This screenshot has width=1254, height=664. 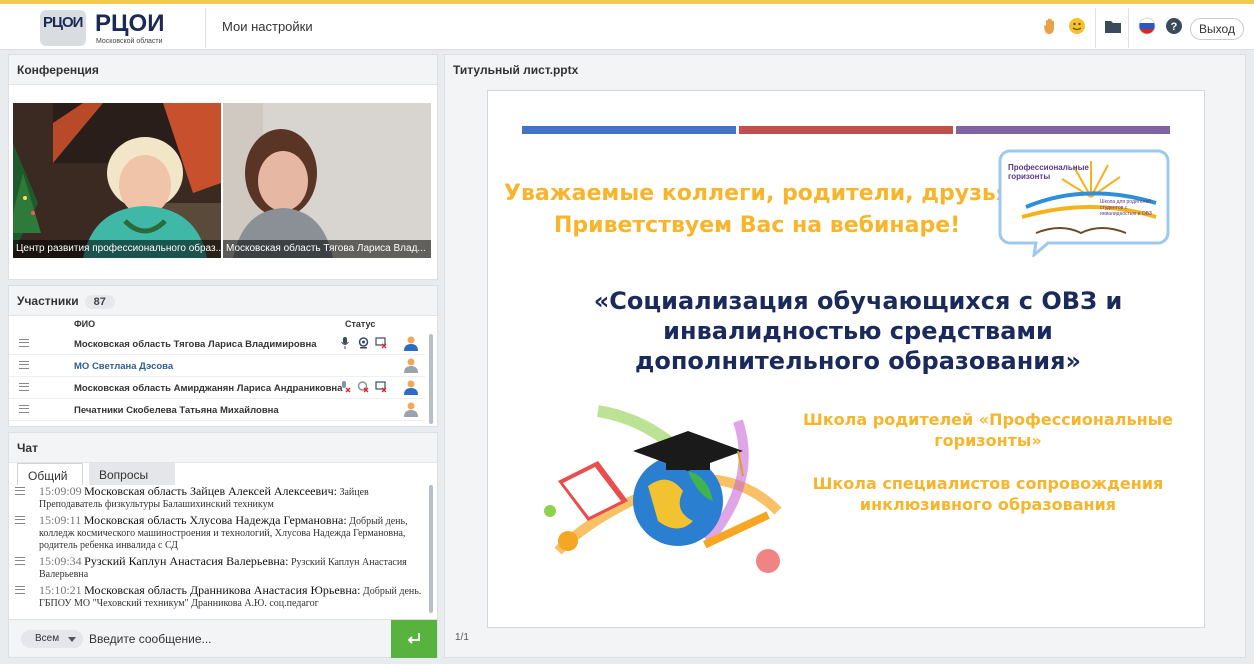 I want to click on slide-school-specialists-line2: инклюзивного образования, so click(x=988, y=504).